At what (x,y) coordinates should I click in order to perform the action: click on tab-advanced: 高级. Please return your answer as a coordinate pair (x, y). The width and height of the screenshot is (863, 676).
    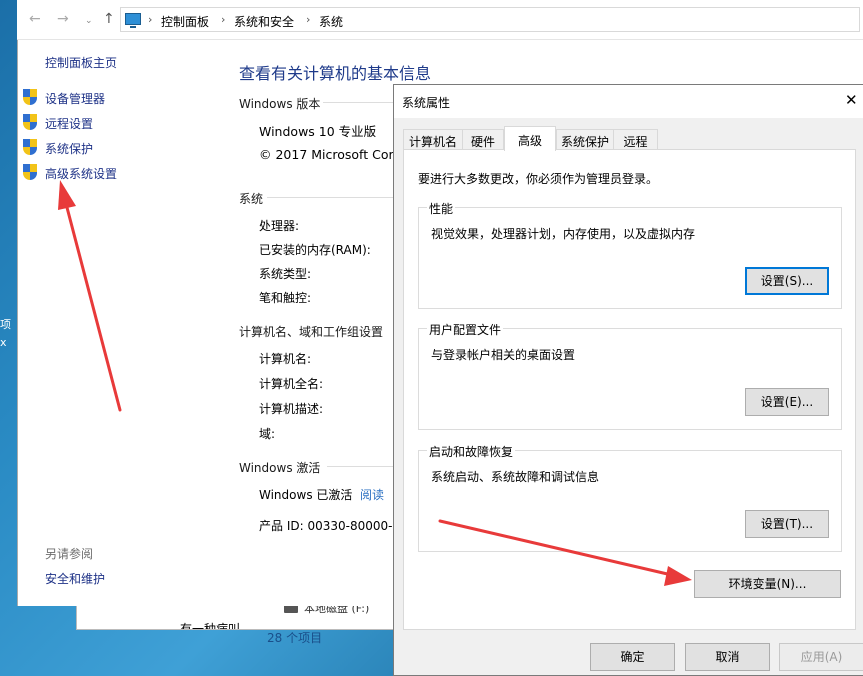
    Looking at the image, I should click on (530, 138).